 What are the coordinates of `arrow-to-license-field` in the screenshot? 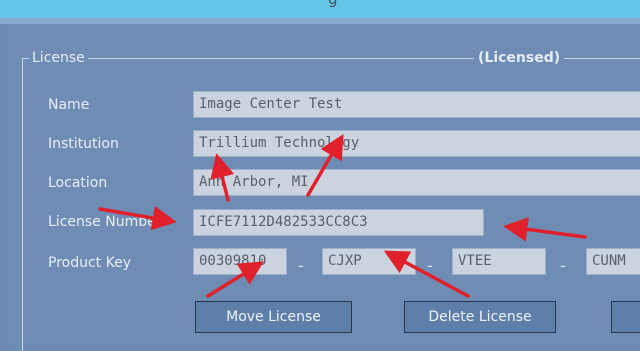 It's located at (545, 229).